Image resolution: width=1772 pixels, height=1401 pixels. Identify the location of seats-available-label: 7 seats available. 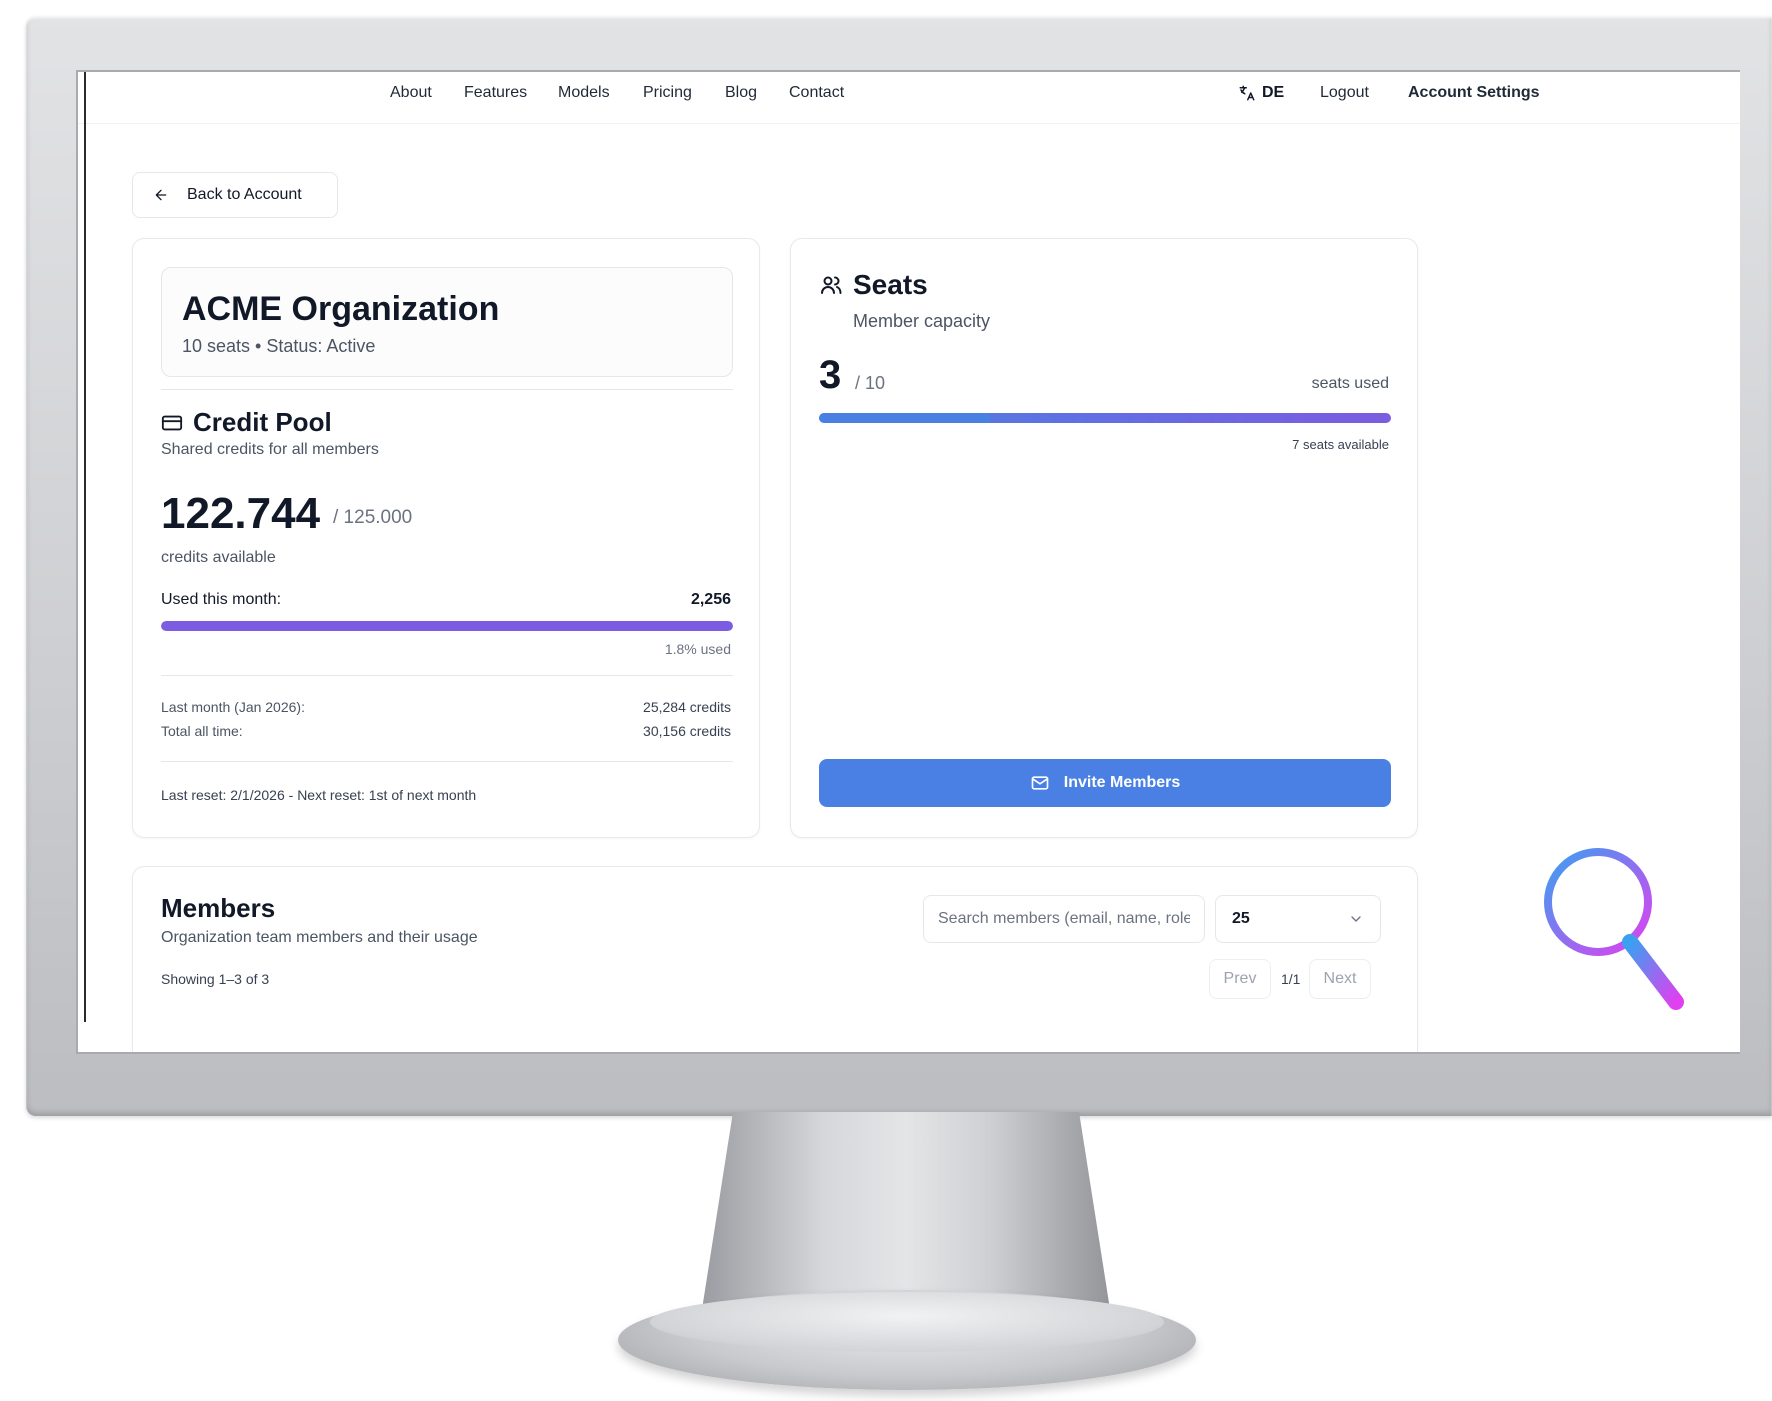
(1340, 444).